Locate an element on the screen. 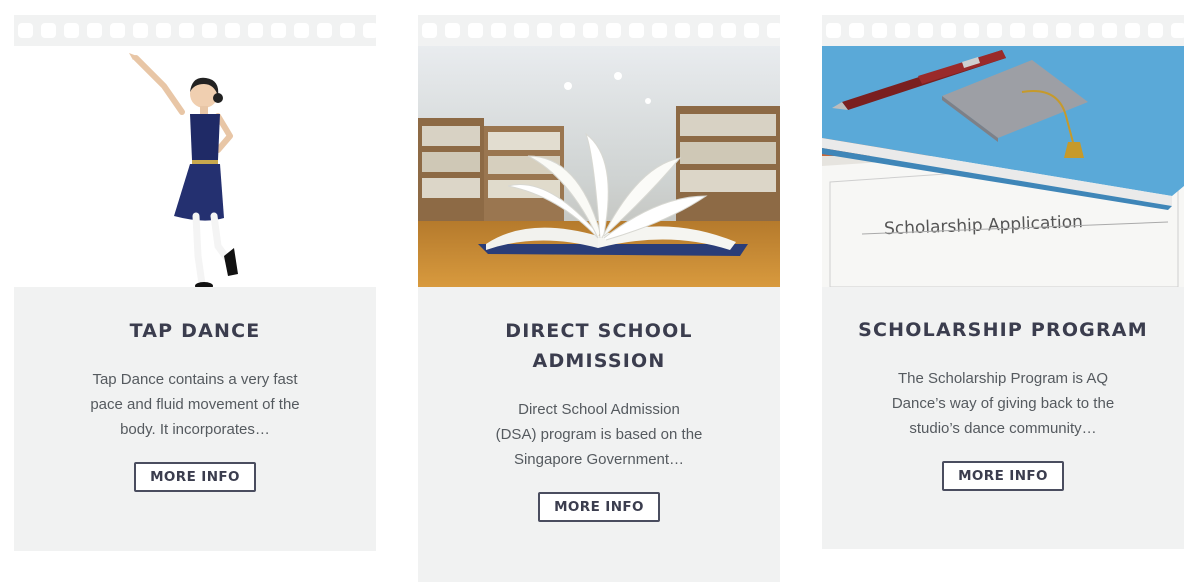 The image size is (1202, 582). card-title: SCHOLARSHIP PROGRAM is located at coordinates (1003, 330).